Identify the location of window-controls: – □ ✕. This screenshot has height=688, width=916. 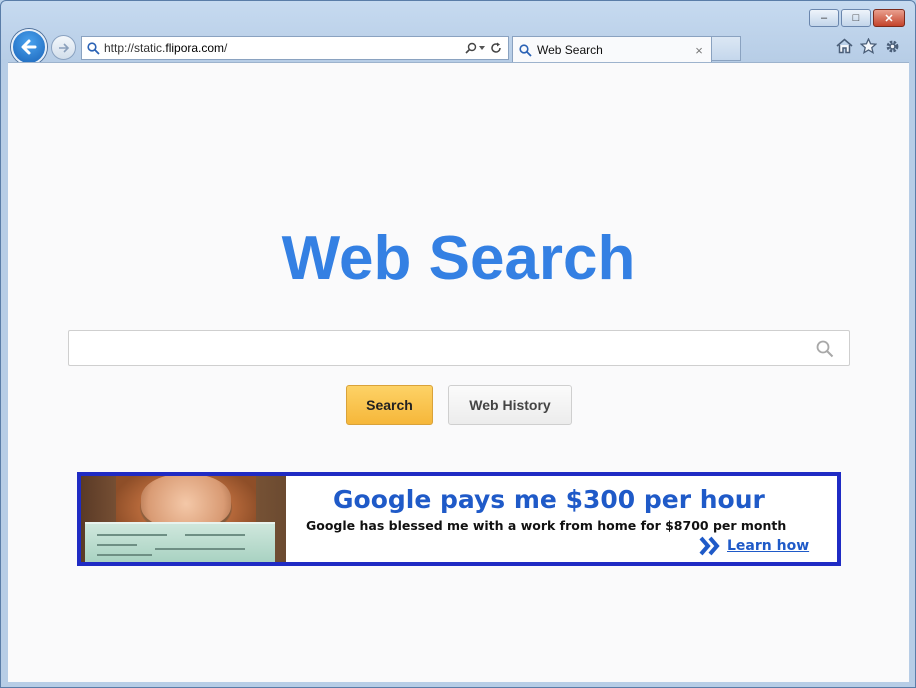
(856, 18).